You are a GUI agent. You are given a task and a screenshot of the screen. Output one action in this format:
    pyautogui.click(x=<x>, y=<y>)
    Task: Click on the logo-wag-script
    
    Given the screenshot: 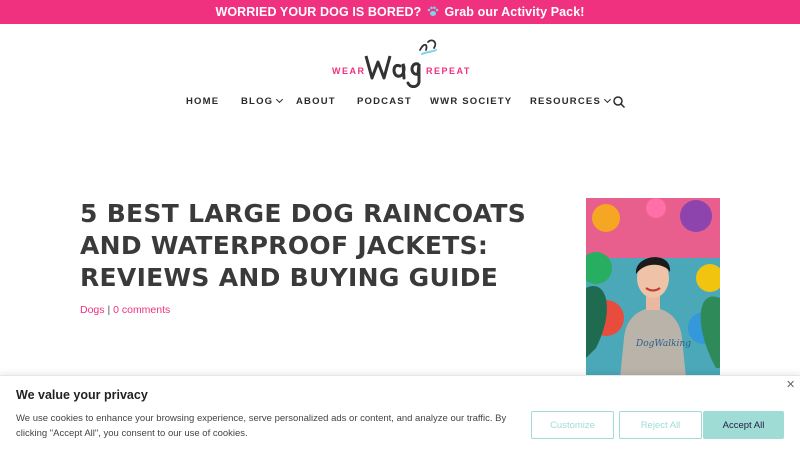 What is the action you would take?
    pyautogui.click(x=400, y=63)
    